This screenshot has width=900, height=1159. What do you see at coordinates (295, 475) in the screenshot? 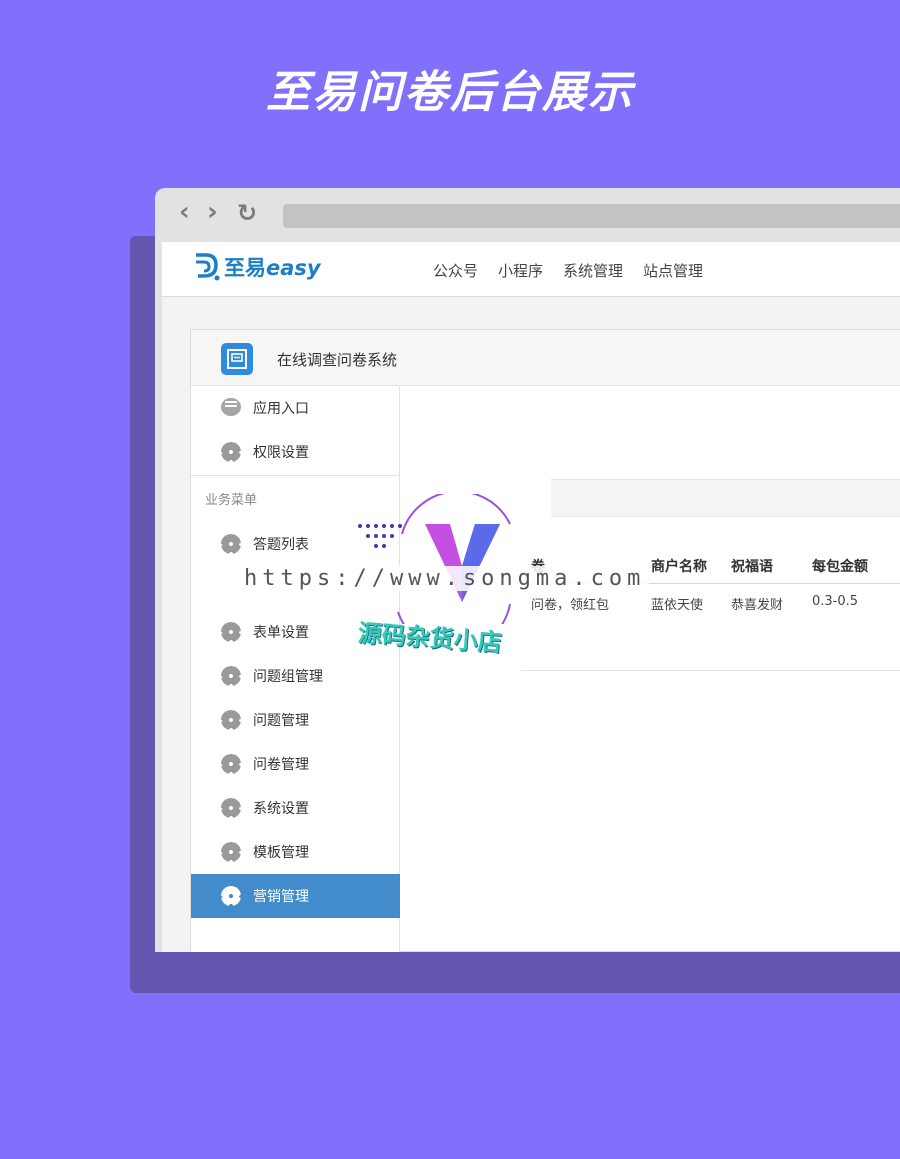
I see `sidebar-divider` at bounding box center [295, 475].